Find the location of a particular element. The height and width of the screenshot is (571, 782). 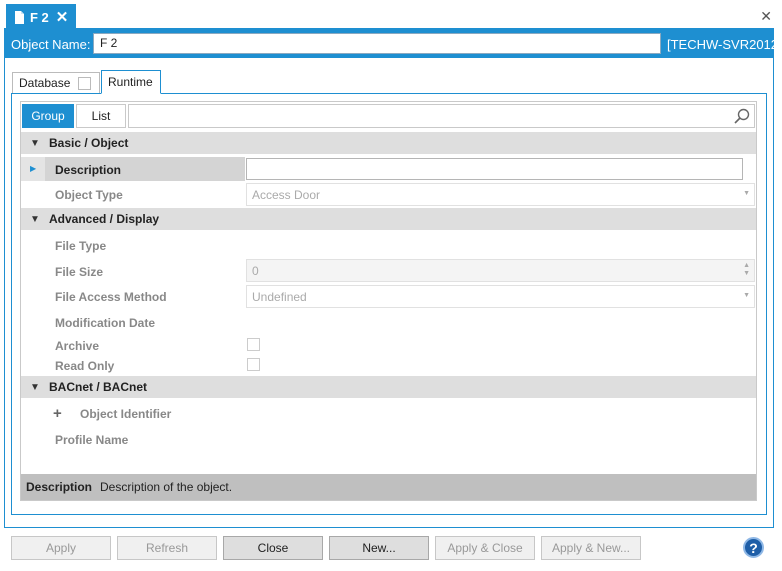

section-label: Basic / Object is located at coordinates (89, 143).